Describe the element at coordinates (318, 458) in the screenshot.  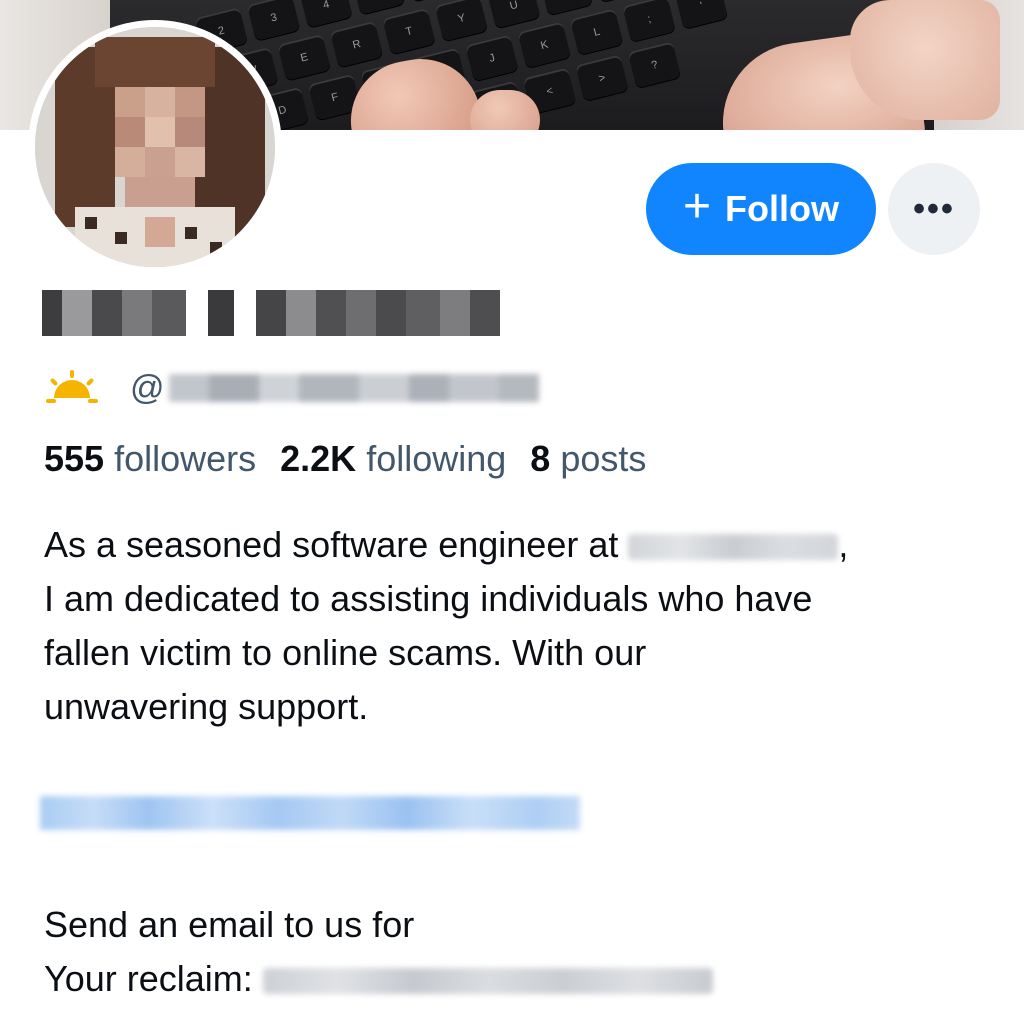
I see `following-count: 2.2K` at that location.